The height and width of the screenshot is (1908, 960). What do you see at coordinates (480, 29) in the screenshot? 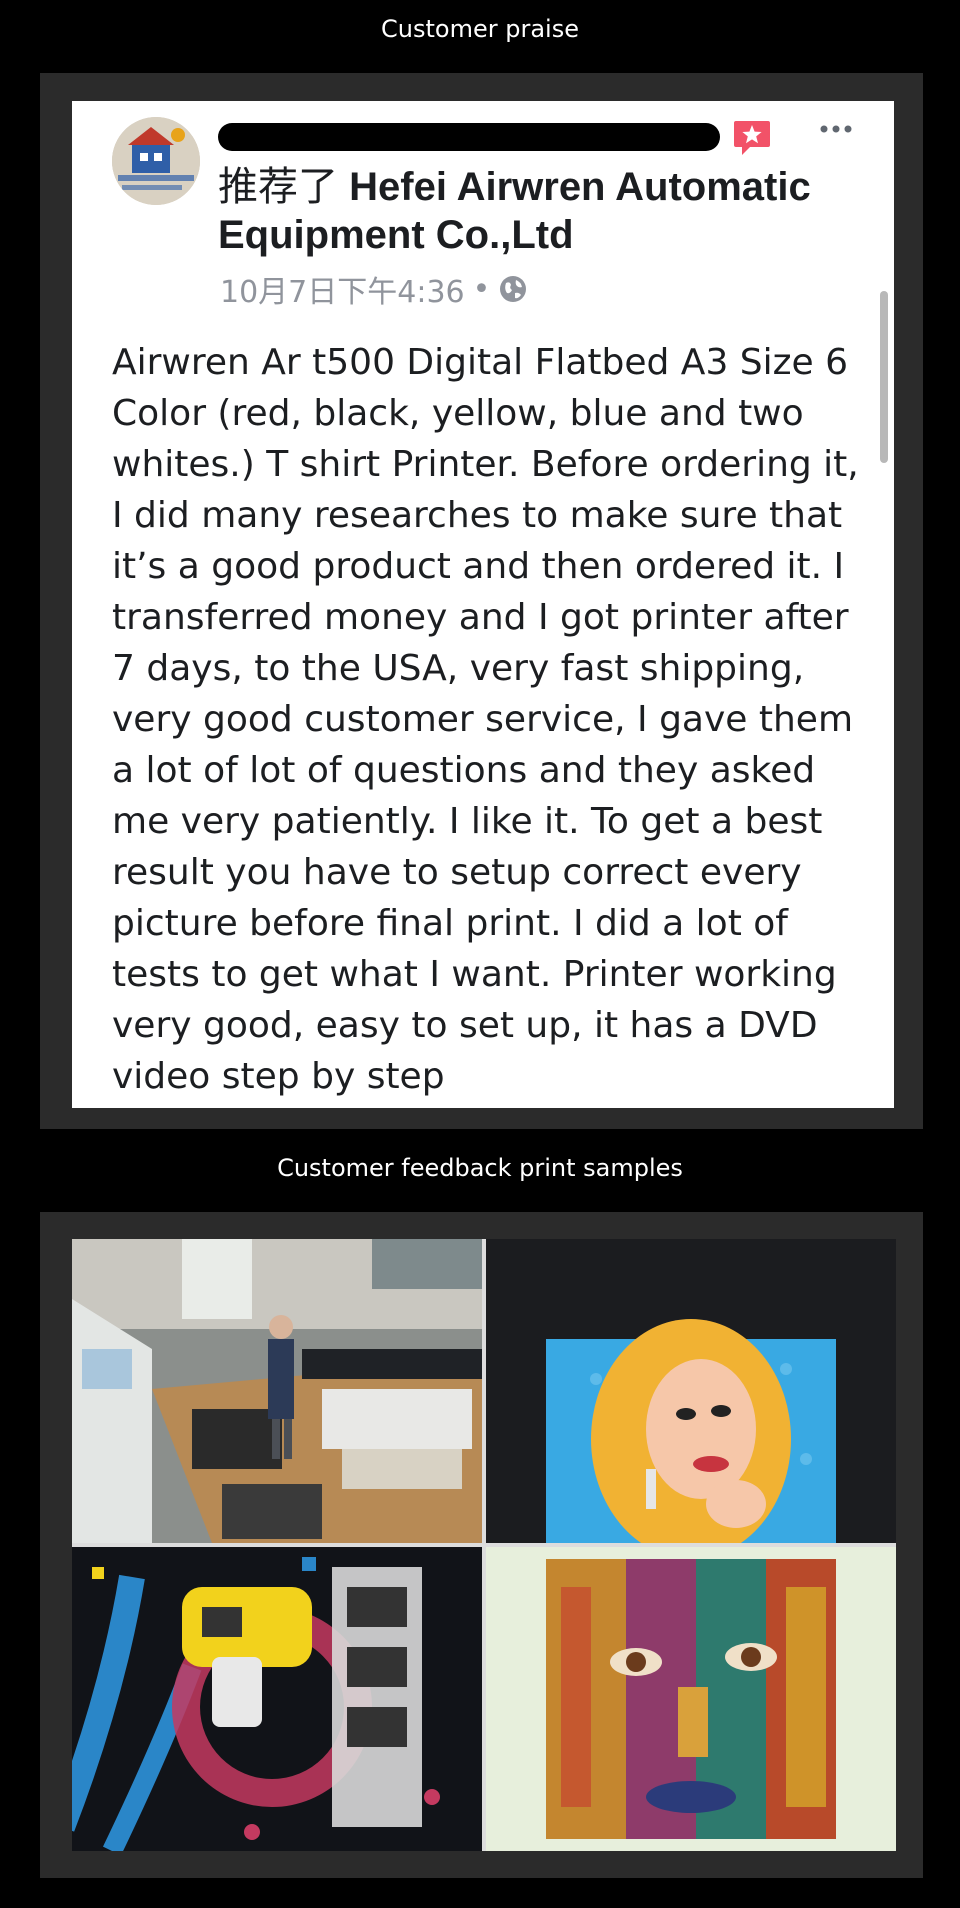
I see `praise-section-title: Customer praise` at bounding box center [480, 29].